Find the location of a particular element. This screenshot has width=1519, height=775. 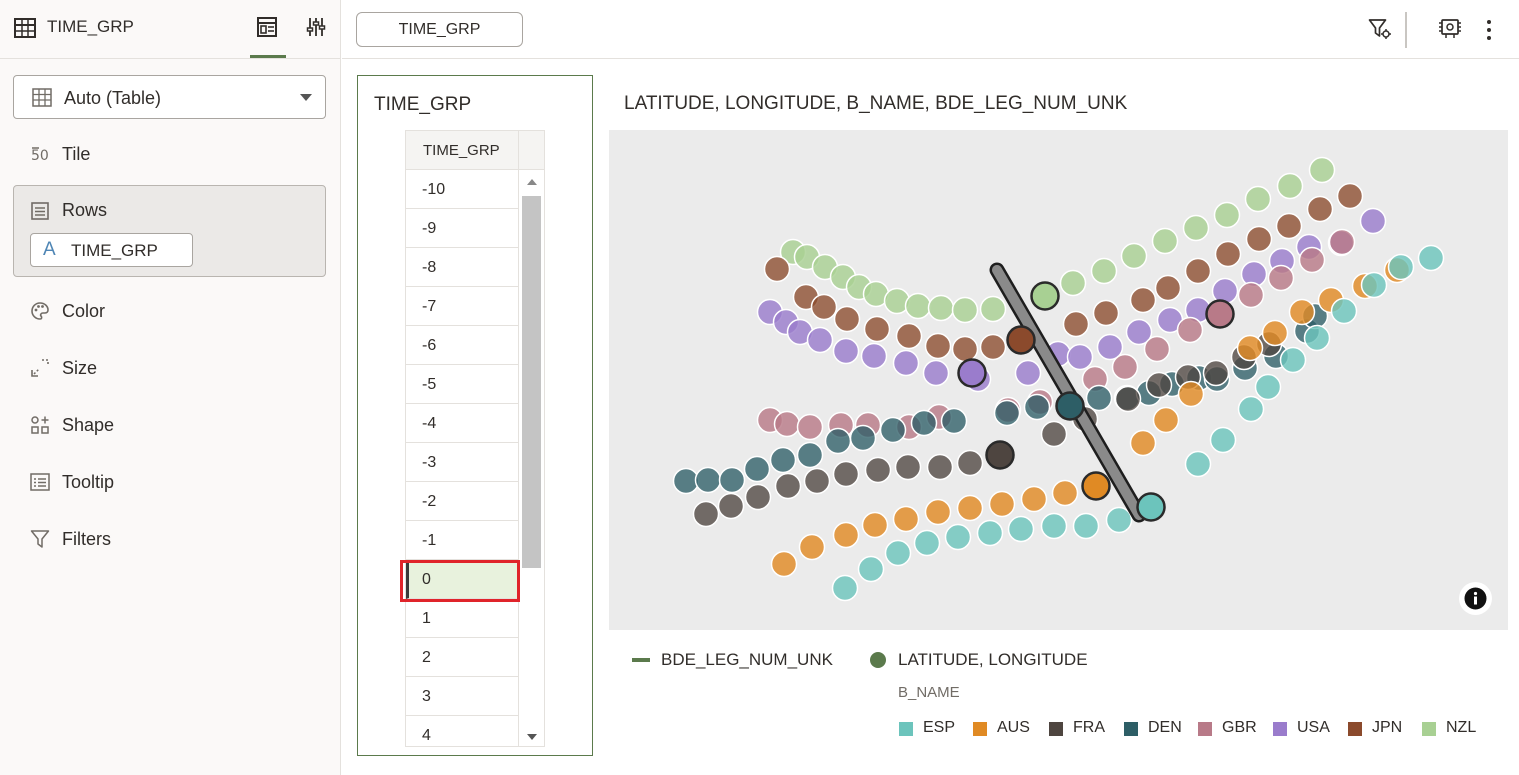

sliders-icon is located at coordinates (316, 27).